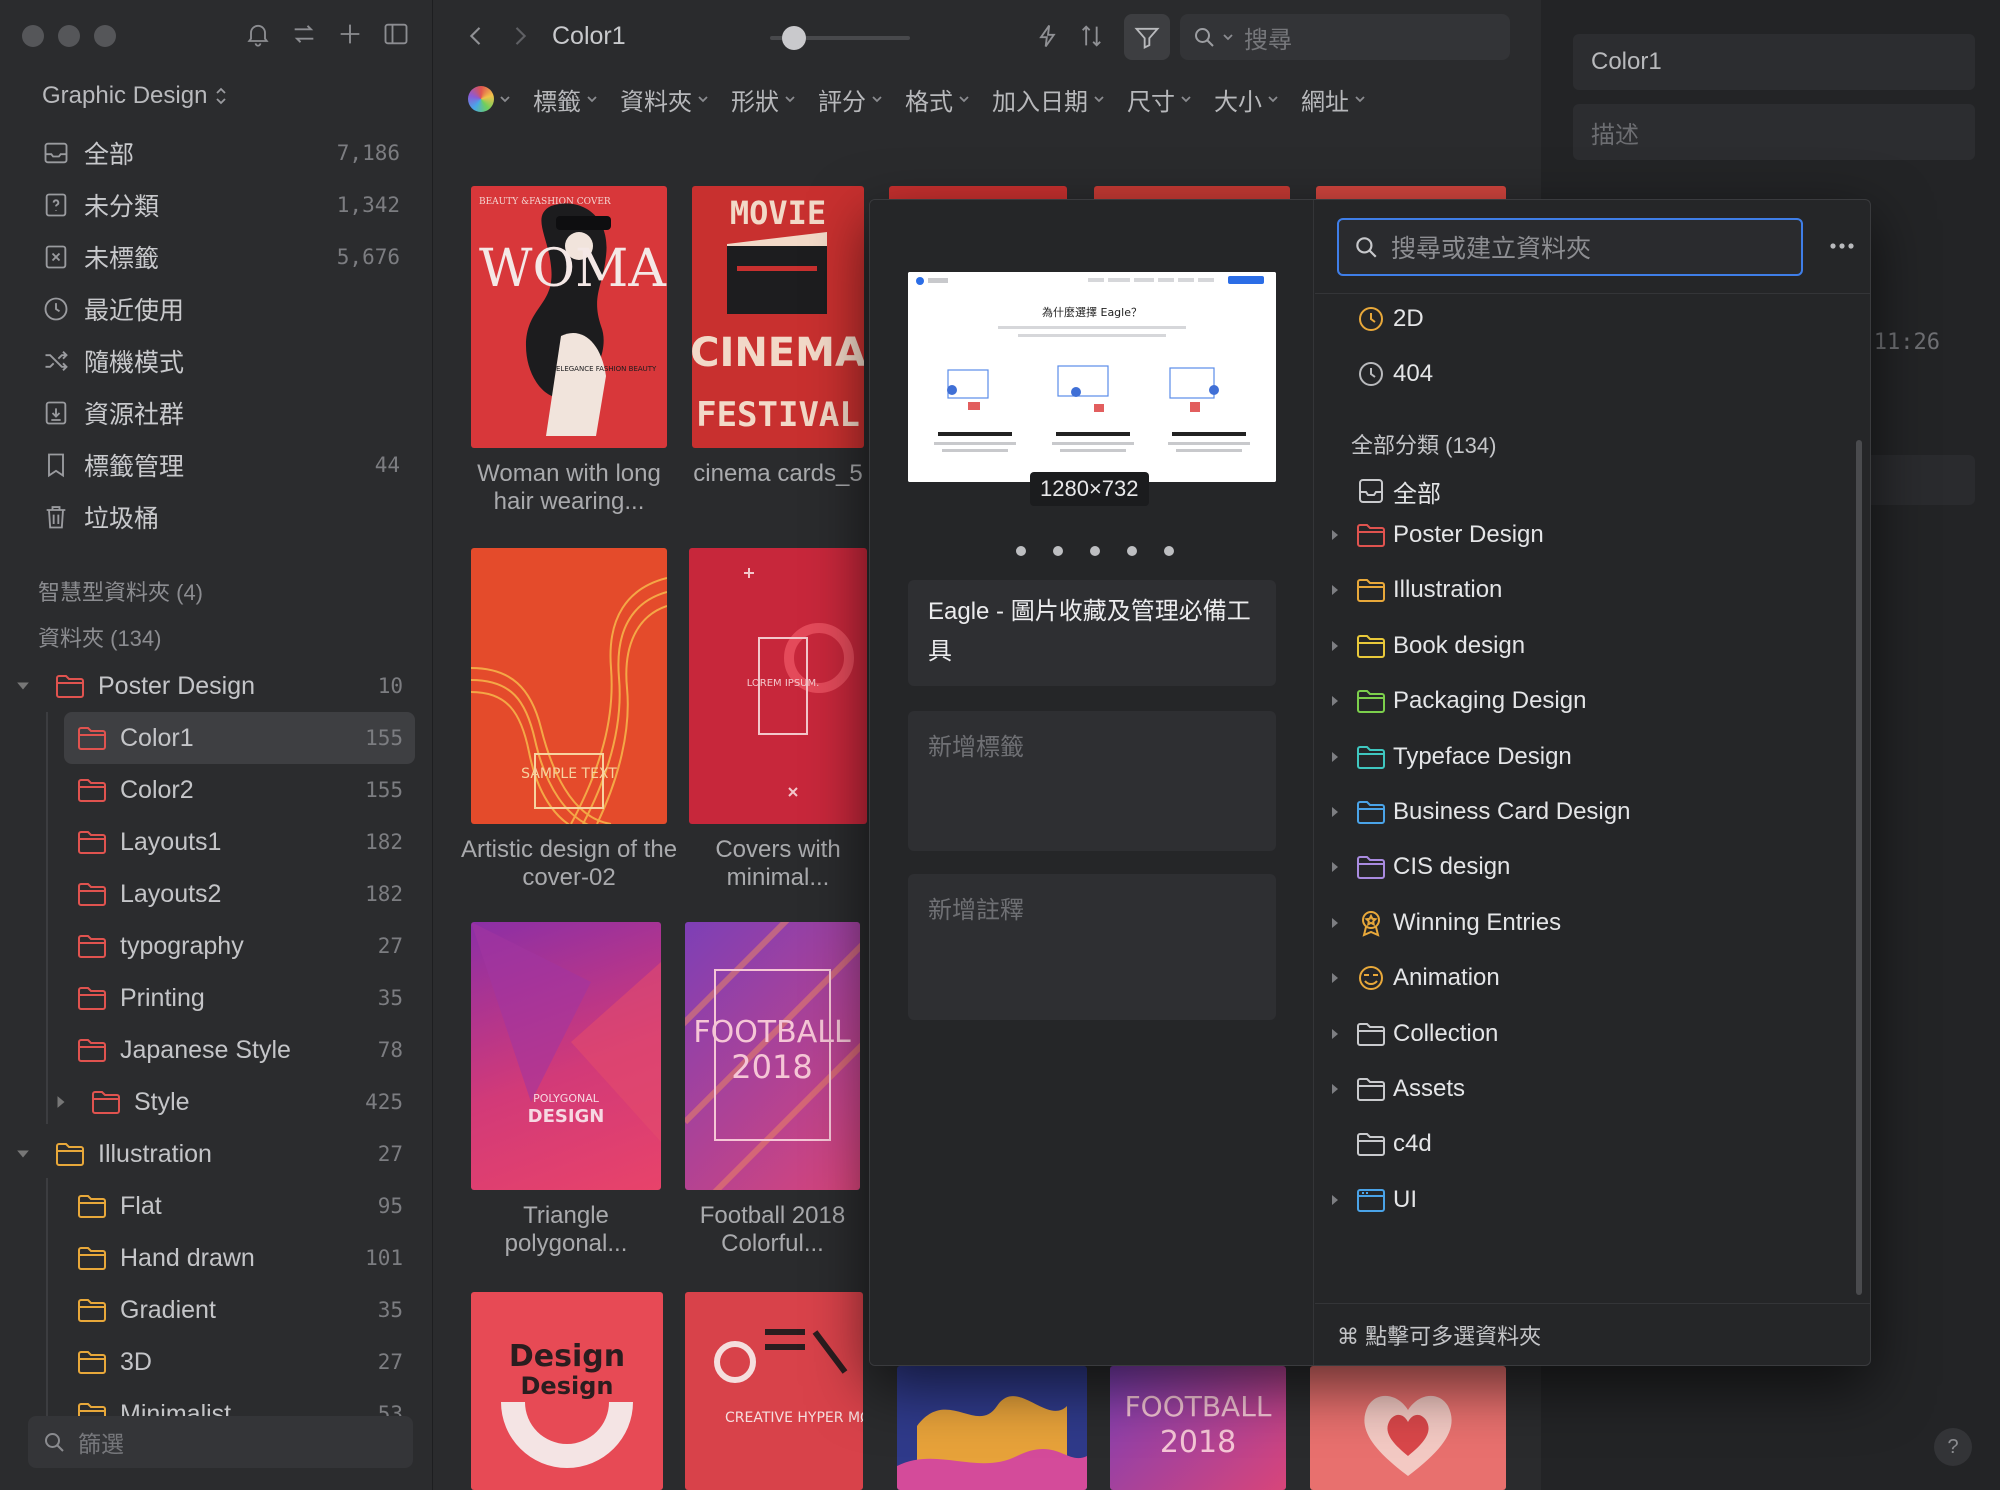 The image size is (2000, 1490). What do you see at coordinates (99, 637) in the screenshot?
I see `folders-heading: 資料夾 (134)` at bounding box center [99, 637].